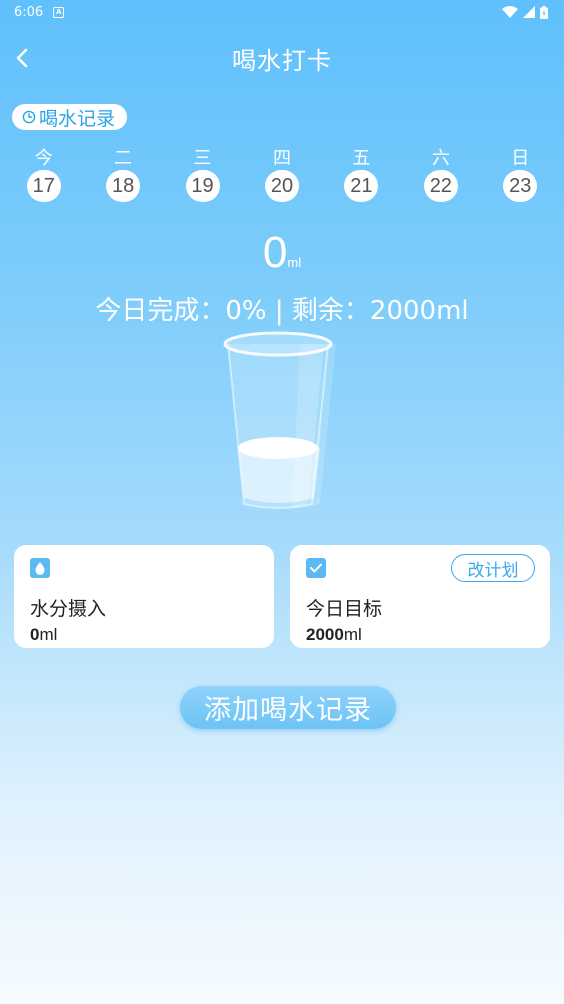 The width and height of the screenshot is (564, 1004). What do you see at coordinates (43, 158) in the screenshot?
I see `day-label: 今` at bounding box center [43, 158].